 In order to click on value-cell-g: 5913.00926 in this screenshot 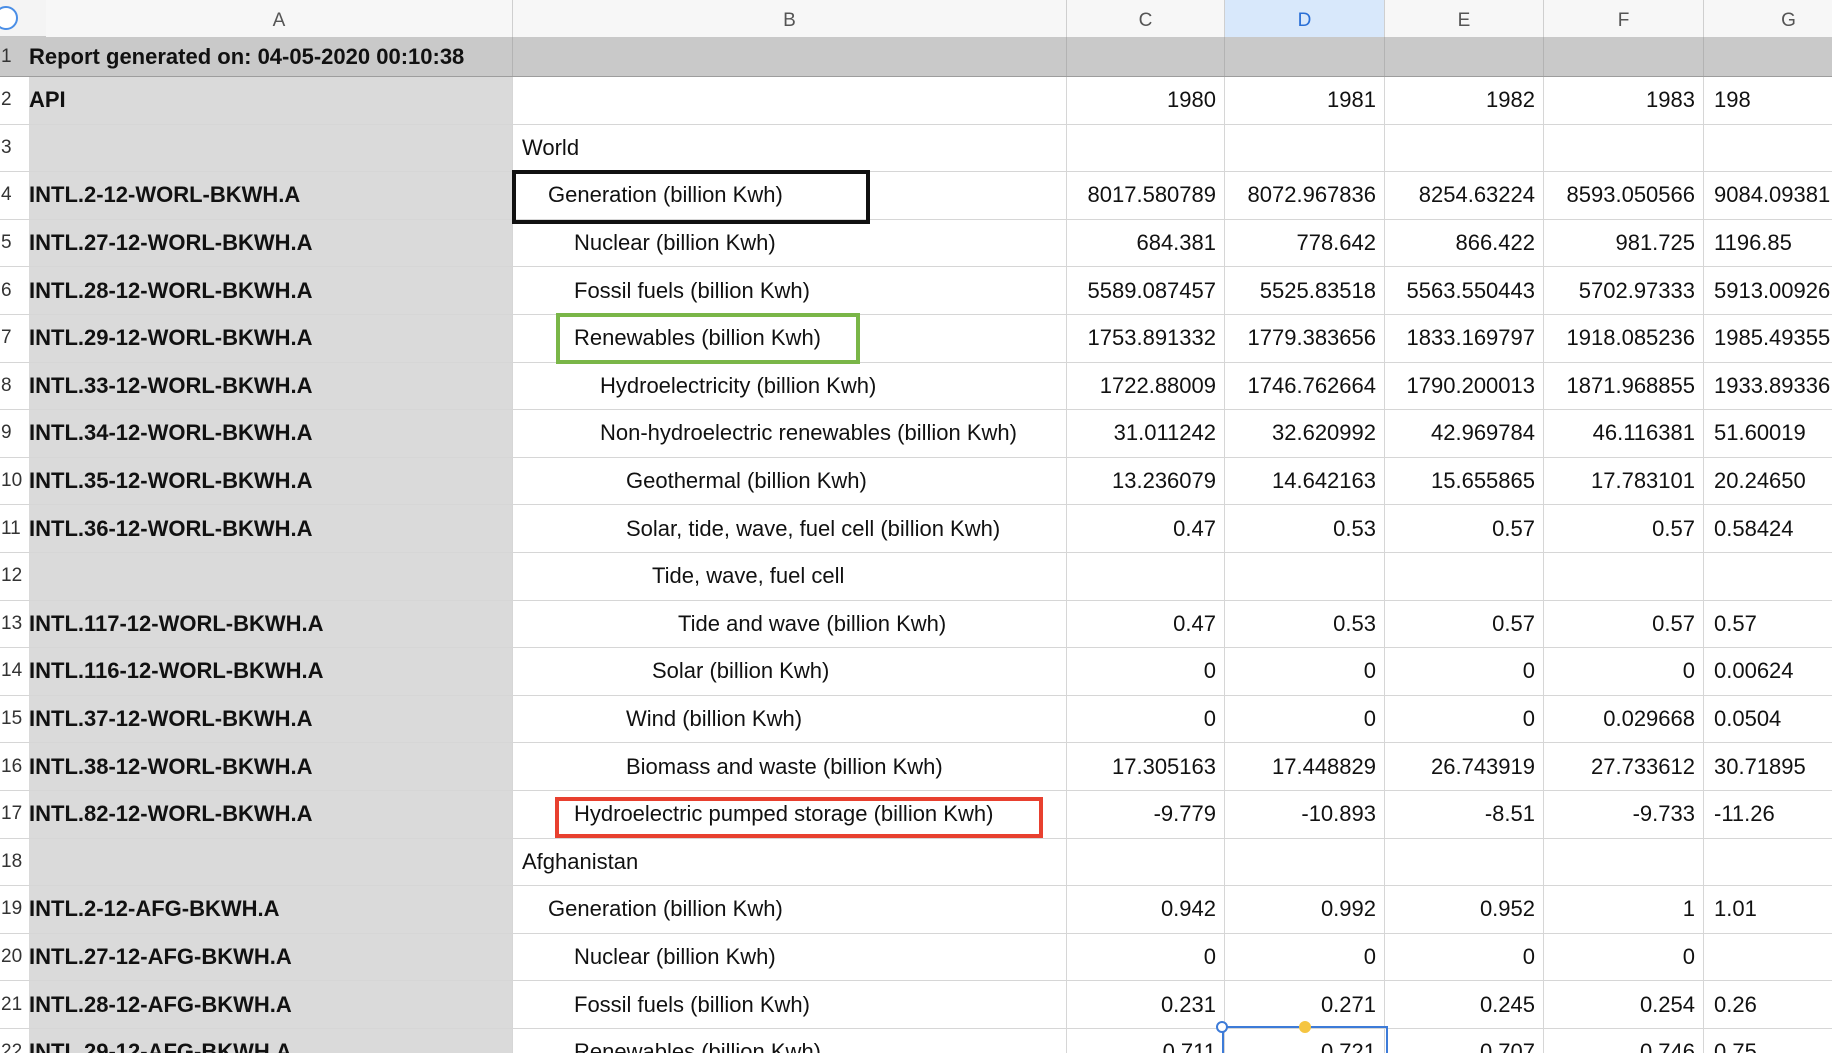, I will do `click(1768, 290)`.